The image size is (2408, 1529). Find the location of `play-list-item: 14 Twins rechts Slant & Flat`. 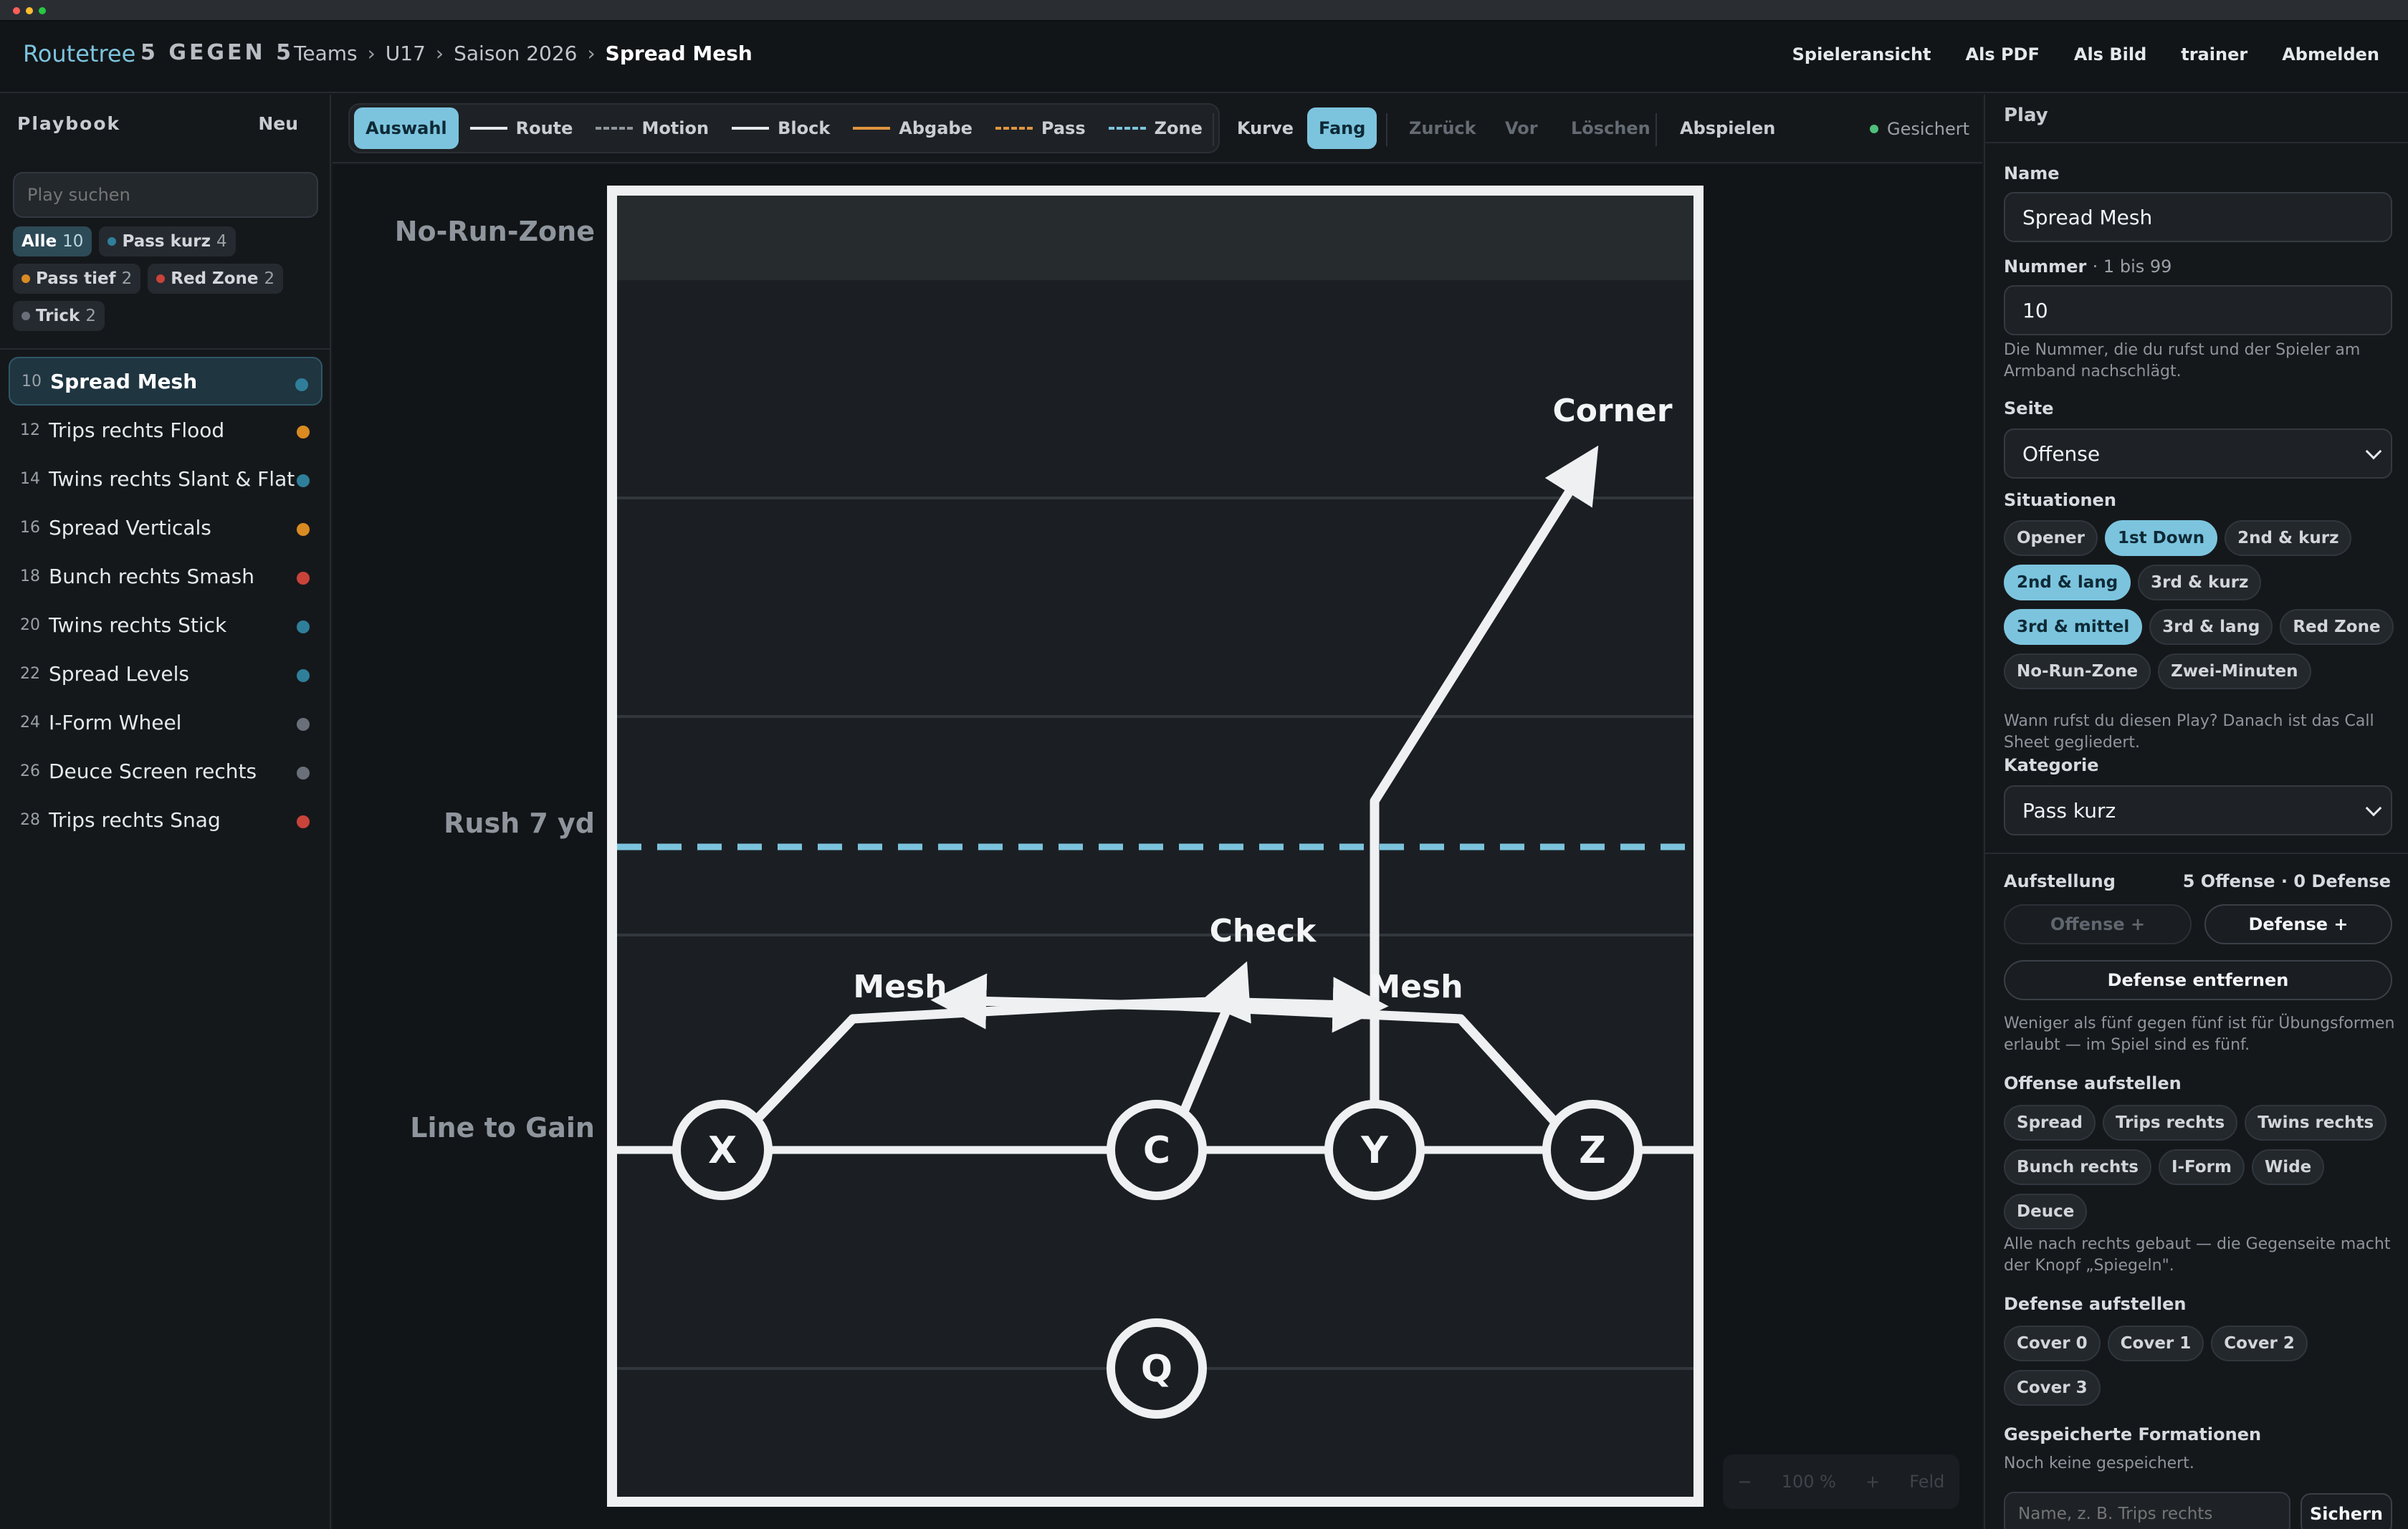

play-list-item: 14 Twins rechts Slant & Flat is located at coordinates (165, 478).